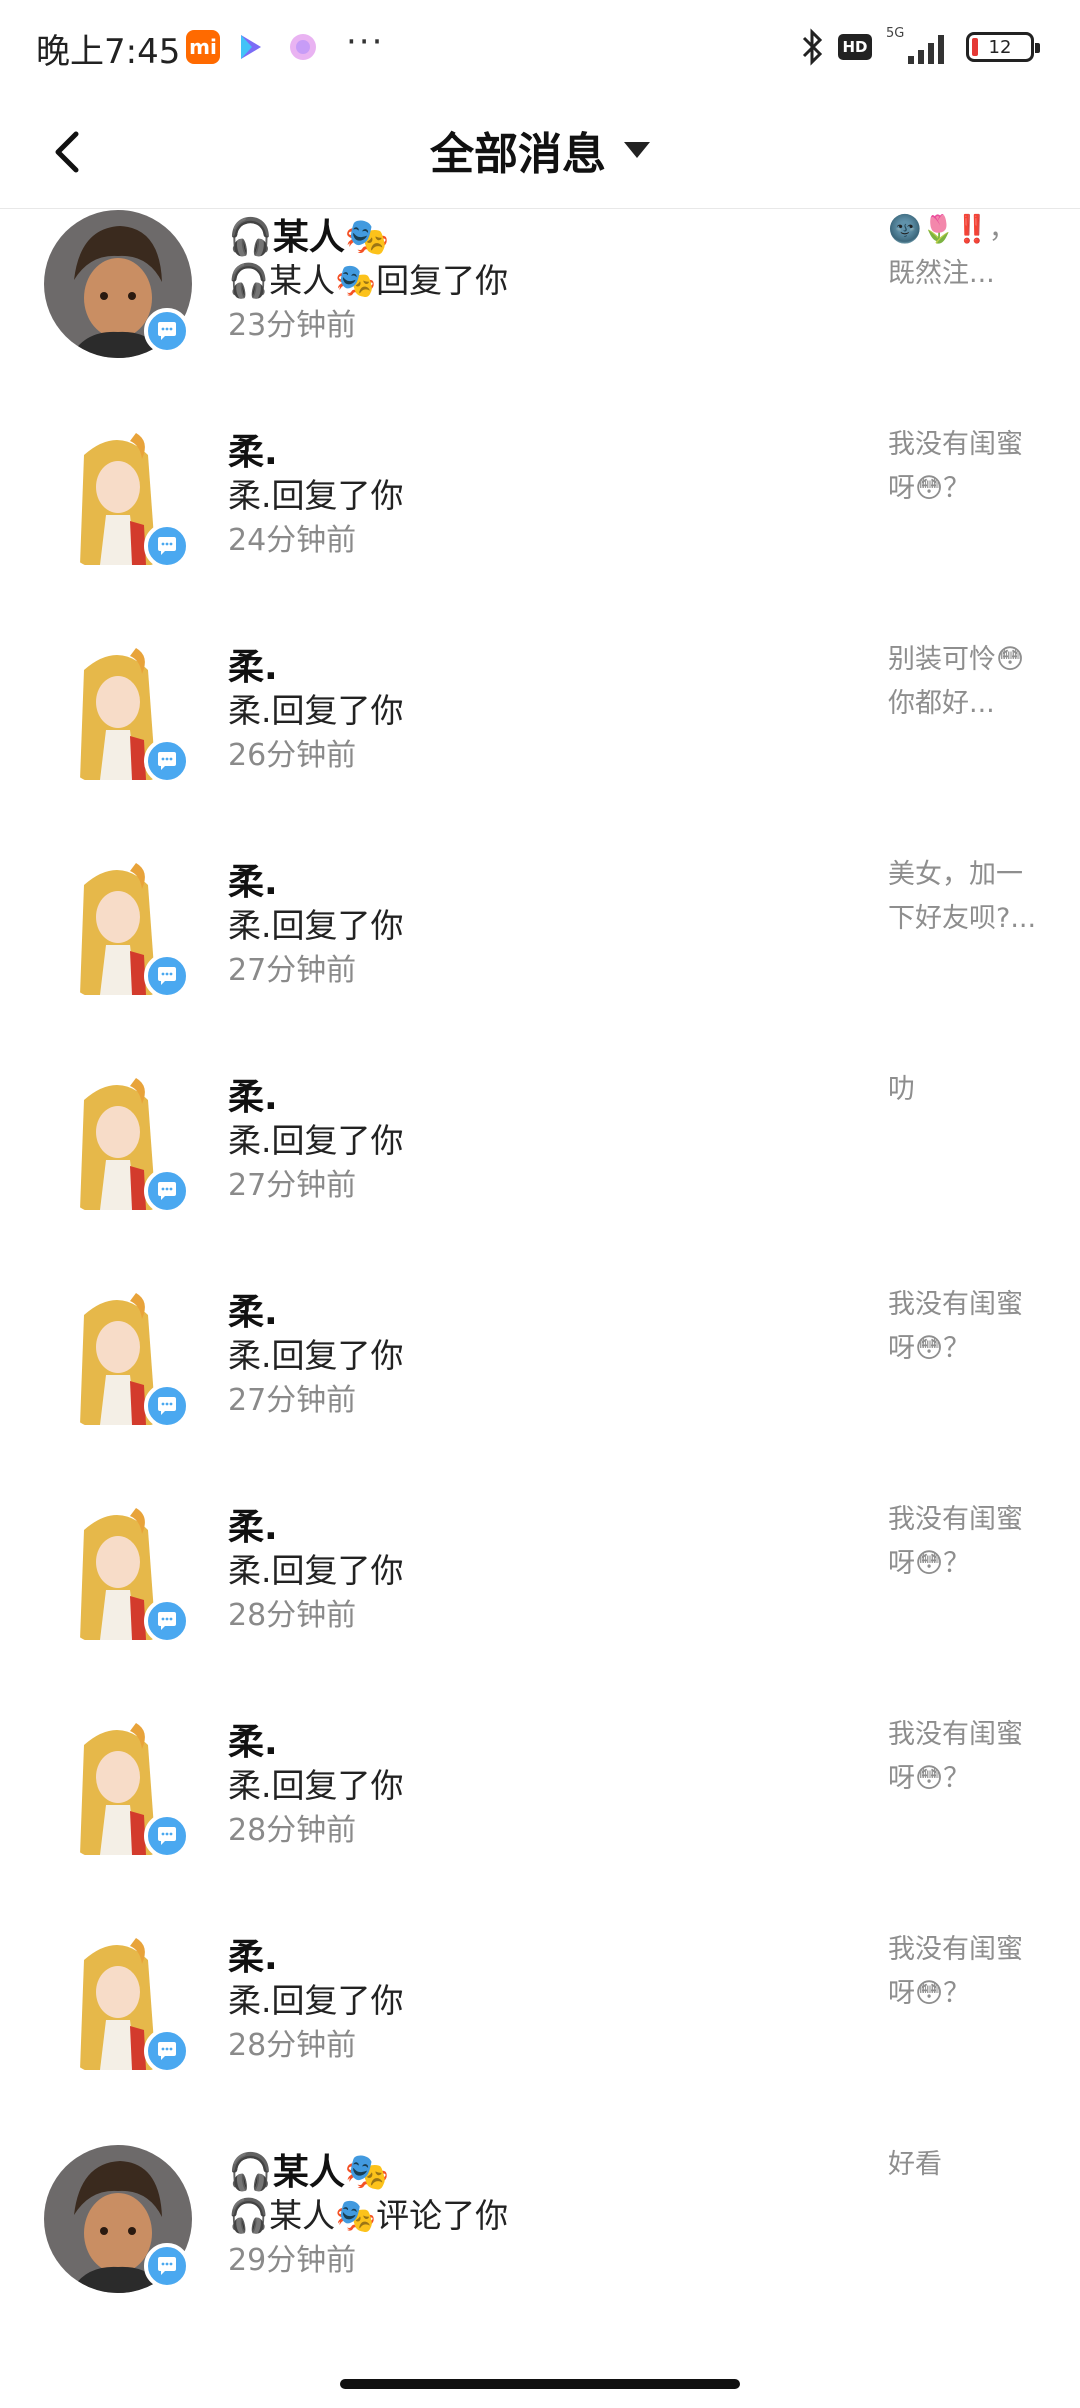 The width and height of the screenshot is (1080, 2408). What do you see at coordinates (968, 1090) in the screenshot?
I see `content-preview: 叻` at bounding box center [968, 1090].